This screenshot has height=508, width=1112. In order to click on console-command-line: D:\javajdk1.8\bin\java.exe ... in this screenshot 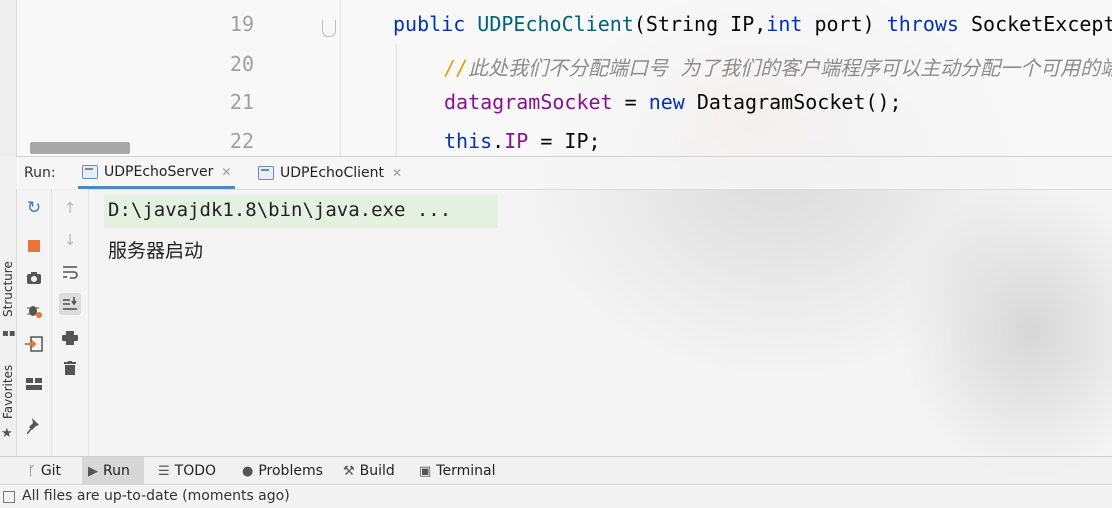, I will do `click(279, 210)`.